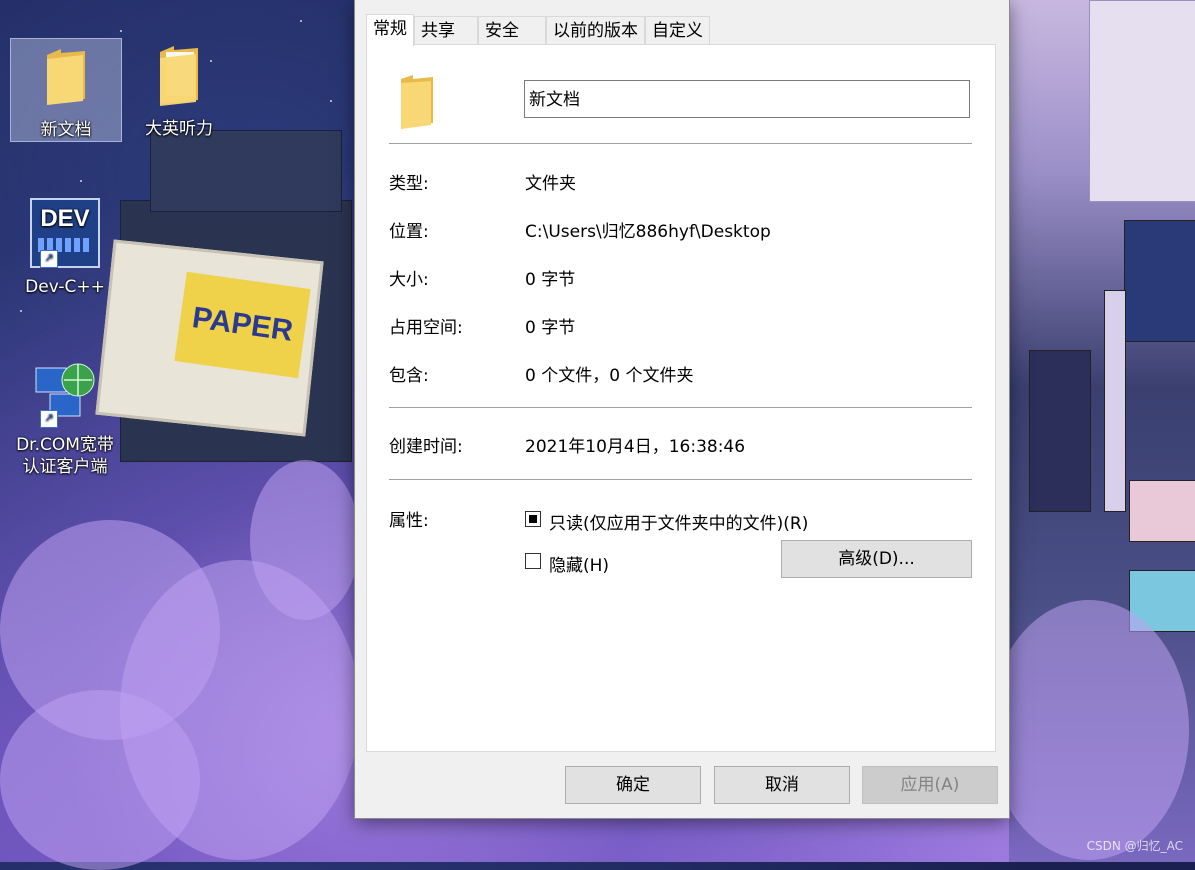 Image resolution: width=1195 pixels, height=870 pixels. Describe the element at coordinates (550, 184) in the screenshot. I see `type-value: 文件夹` at that location.